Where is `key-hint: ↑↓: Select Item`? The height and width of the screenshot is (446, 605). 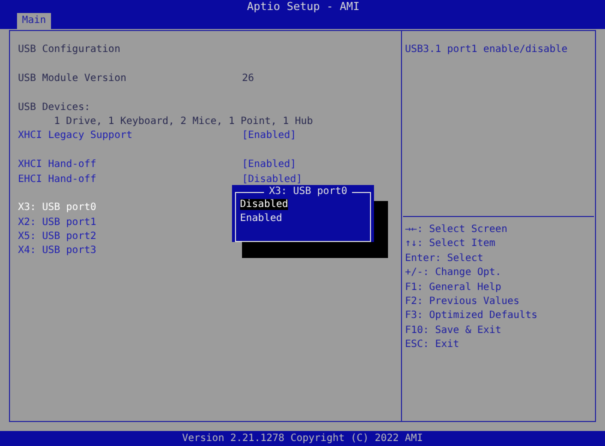 key-hint: ↑↓: Select Item is located at coordinates (450, 244).